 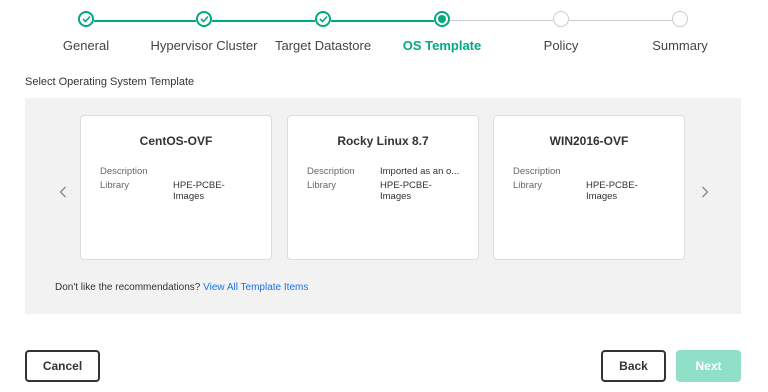 What do you see at coordinates (680, 45) in the screenshot?
I see `step-label-summary: Summary` at bounding box center [680, 45].